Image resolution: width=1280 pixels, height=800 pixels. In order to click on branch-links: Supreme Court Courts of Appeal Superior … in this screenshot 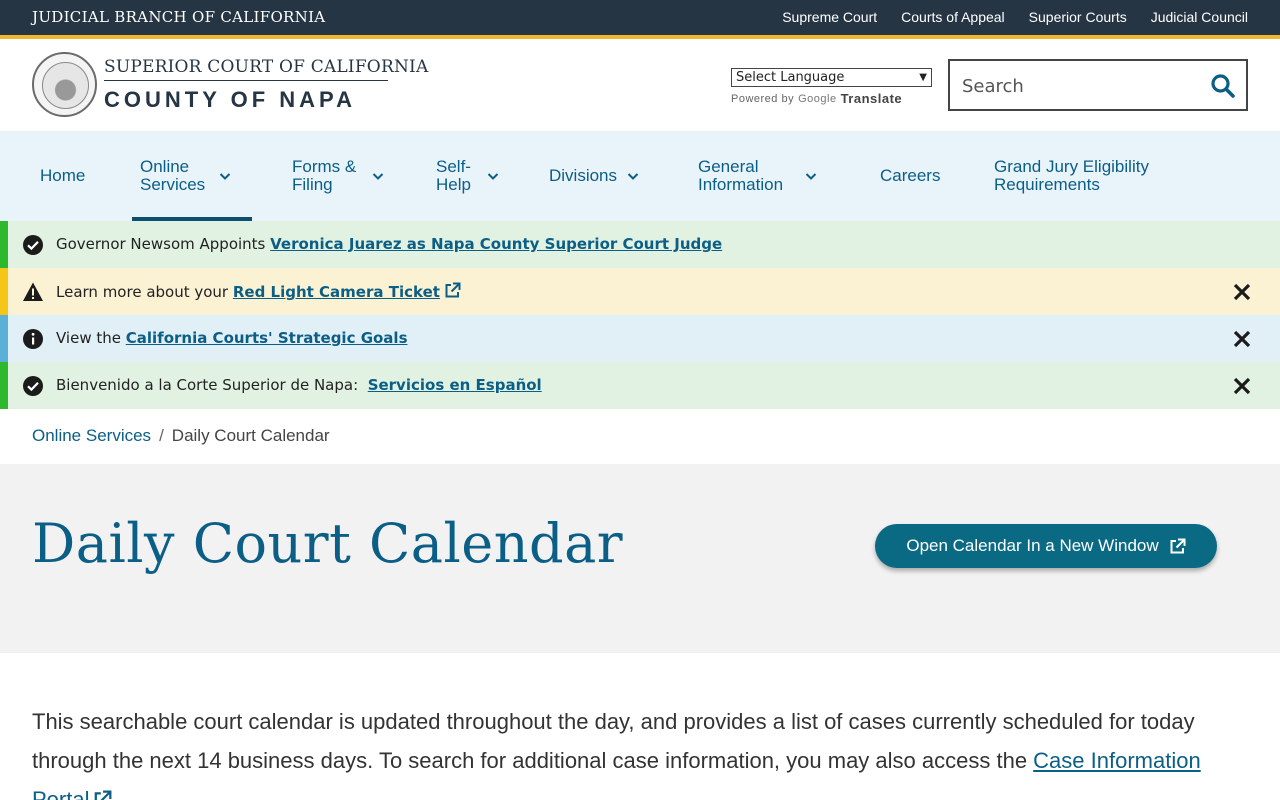, I will do `click(1015, 17)`.